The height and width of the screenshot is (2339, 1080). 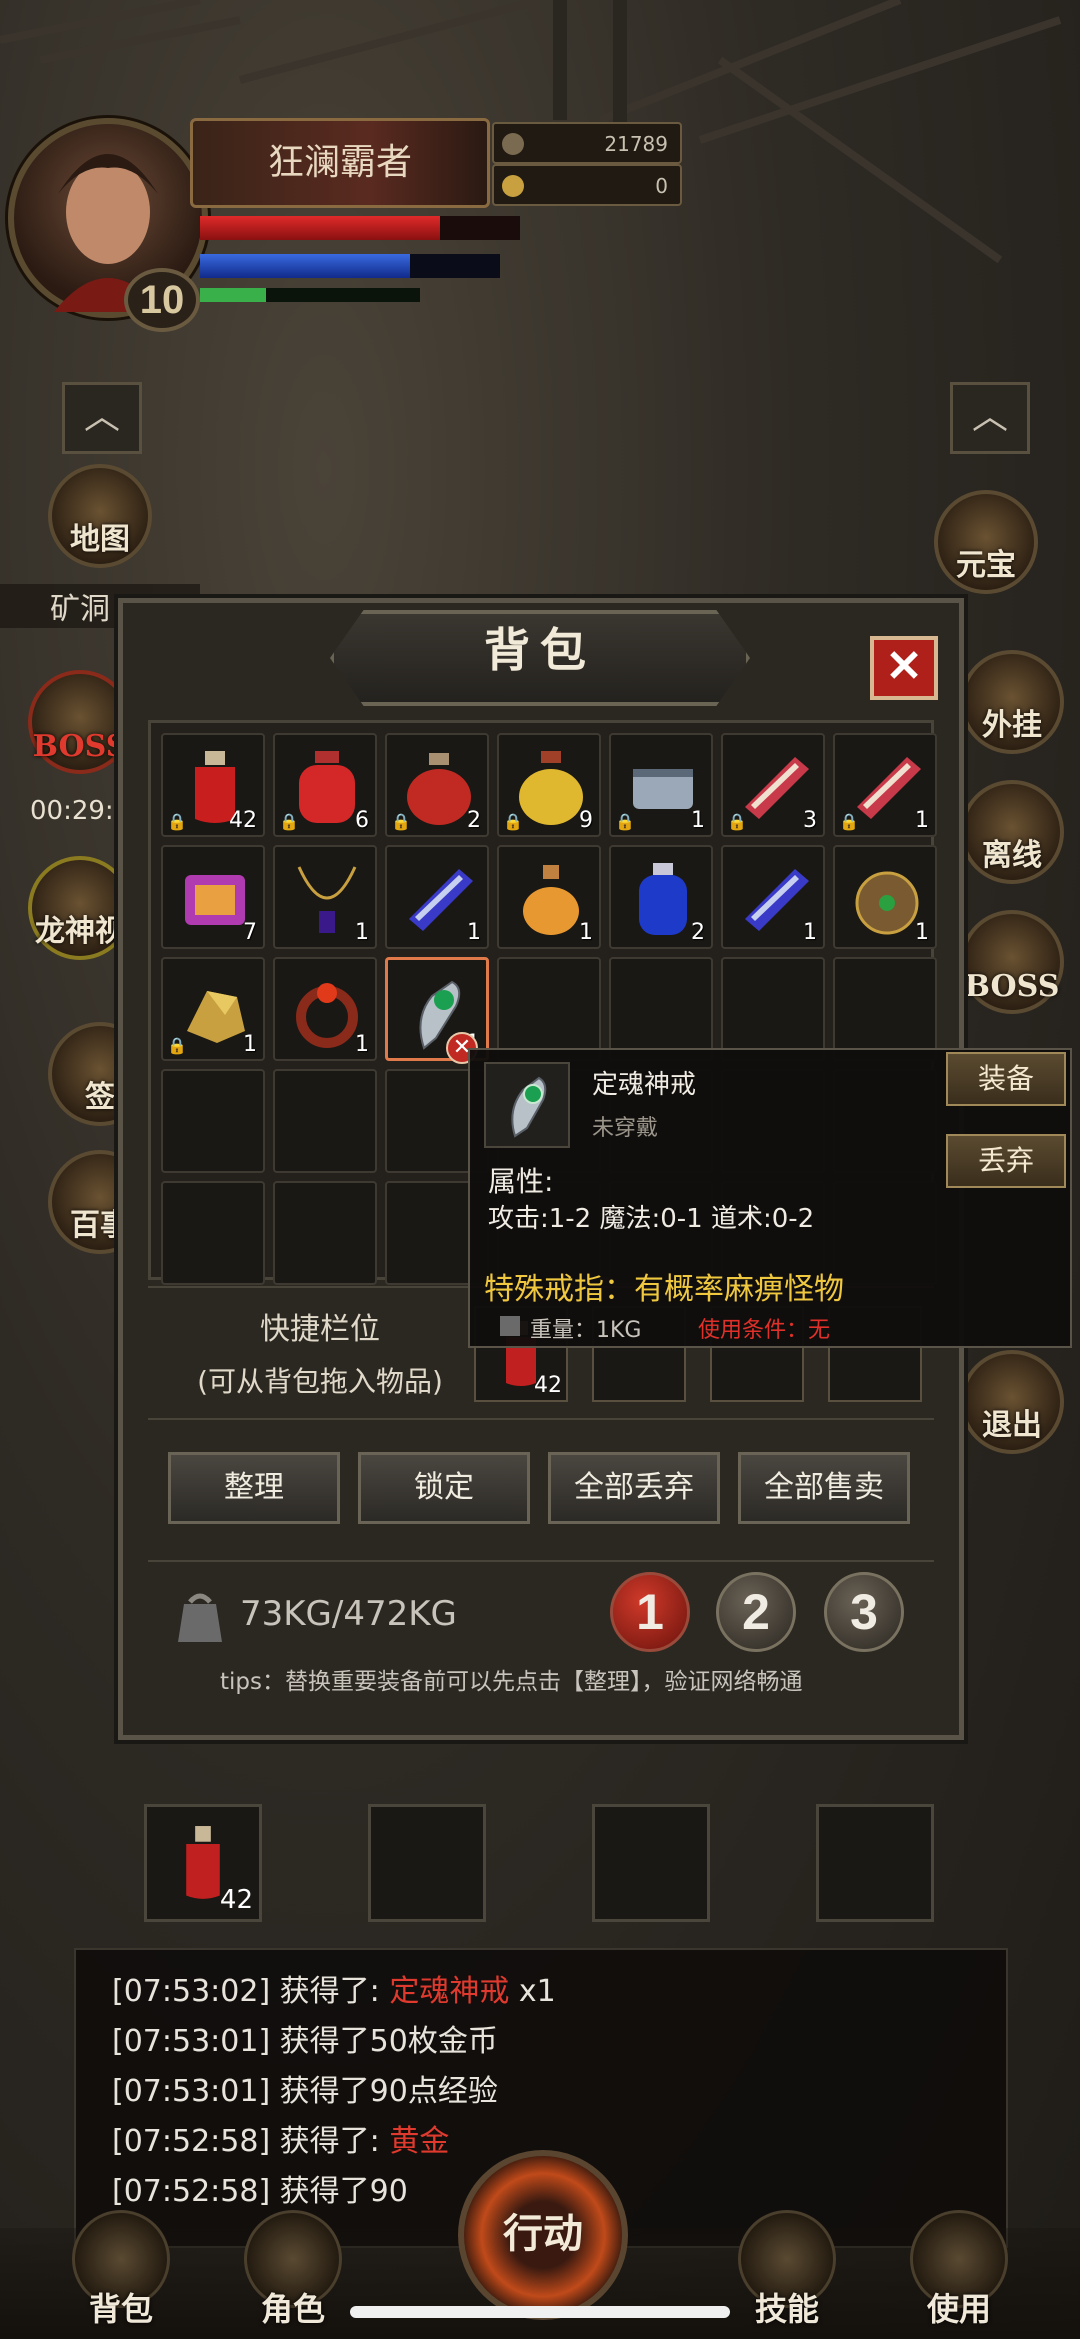 I want to click on log-line: [07:53:01] 获得了90点经验, so click(x=305, y=2091).